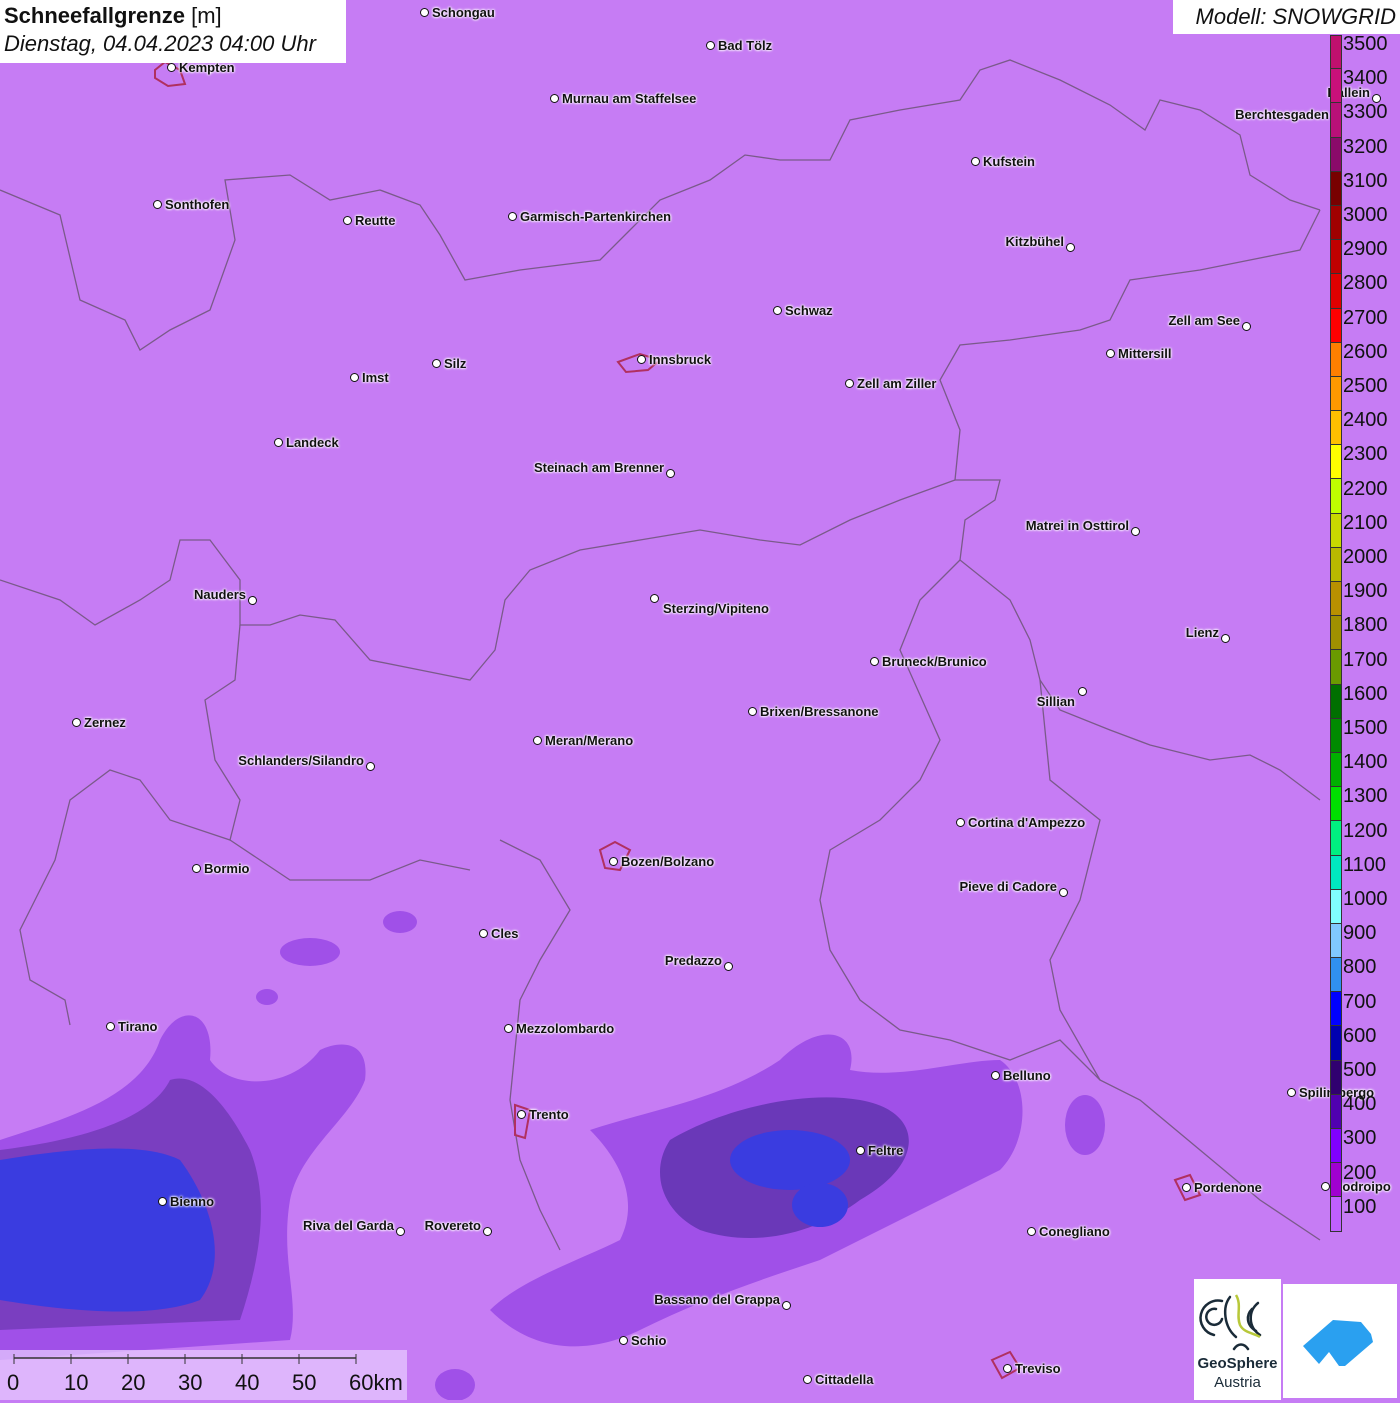 Image resolution: width=1400 pixels, height=1403 pixels. I want to click on city-label: Predazzo, so click(693, 960).